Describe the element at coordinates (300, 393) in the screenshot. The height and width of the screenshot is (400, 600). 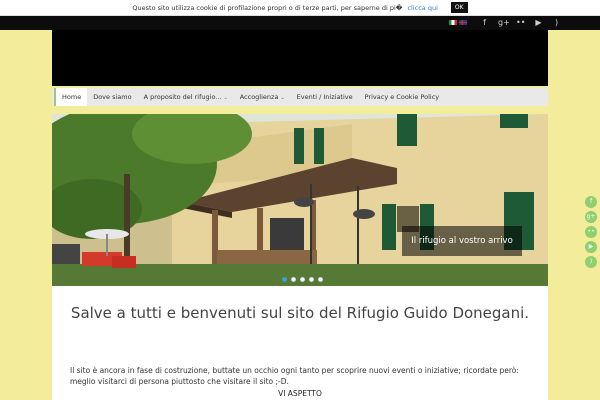
I see `closing-text: VI ASPETTO` at that location.